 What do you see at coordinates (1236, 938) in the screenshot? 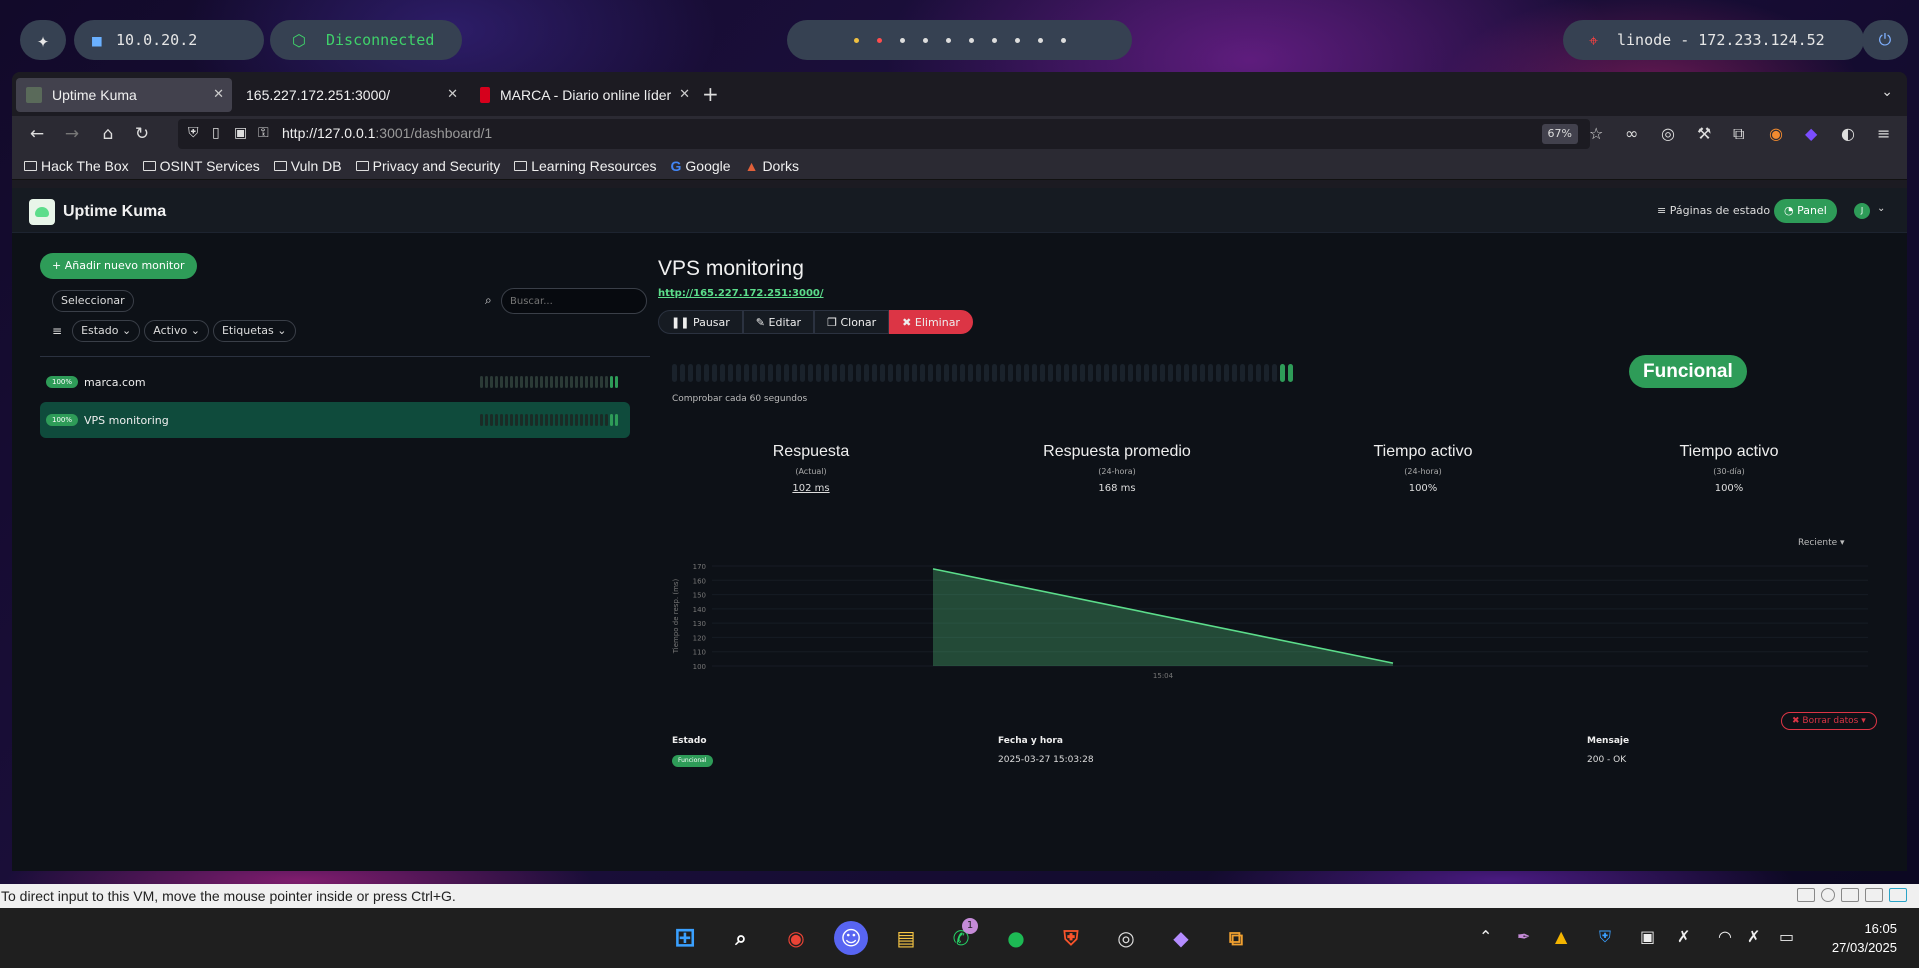
I see `virtualbox-icon: ⧉` at bounding box center [1236, 938].